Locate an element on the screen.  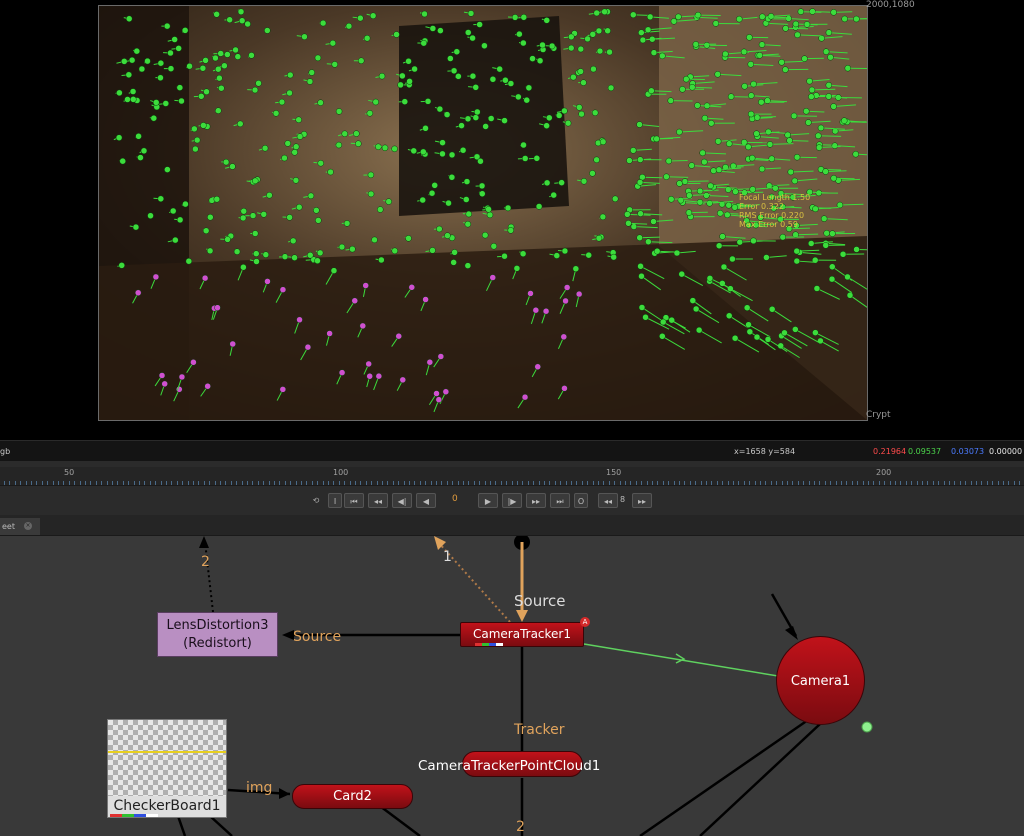
last-frame-button: ⏭ is located at coordinates (560, 500).